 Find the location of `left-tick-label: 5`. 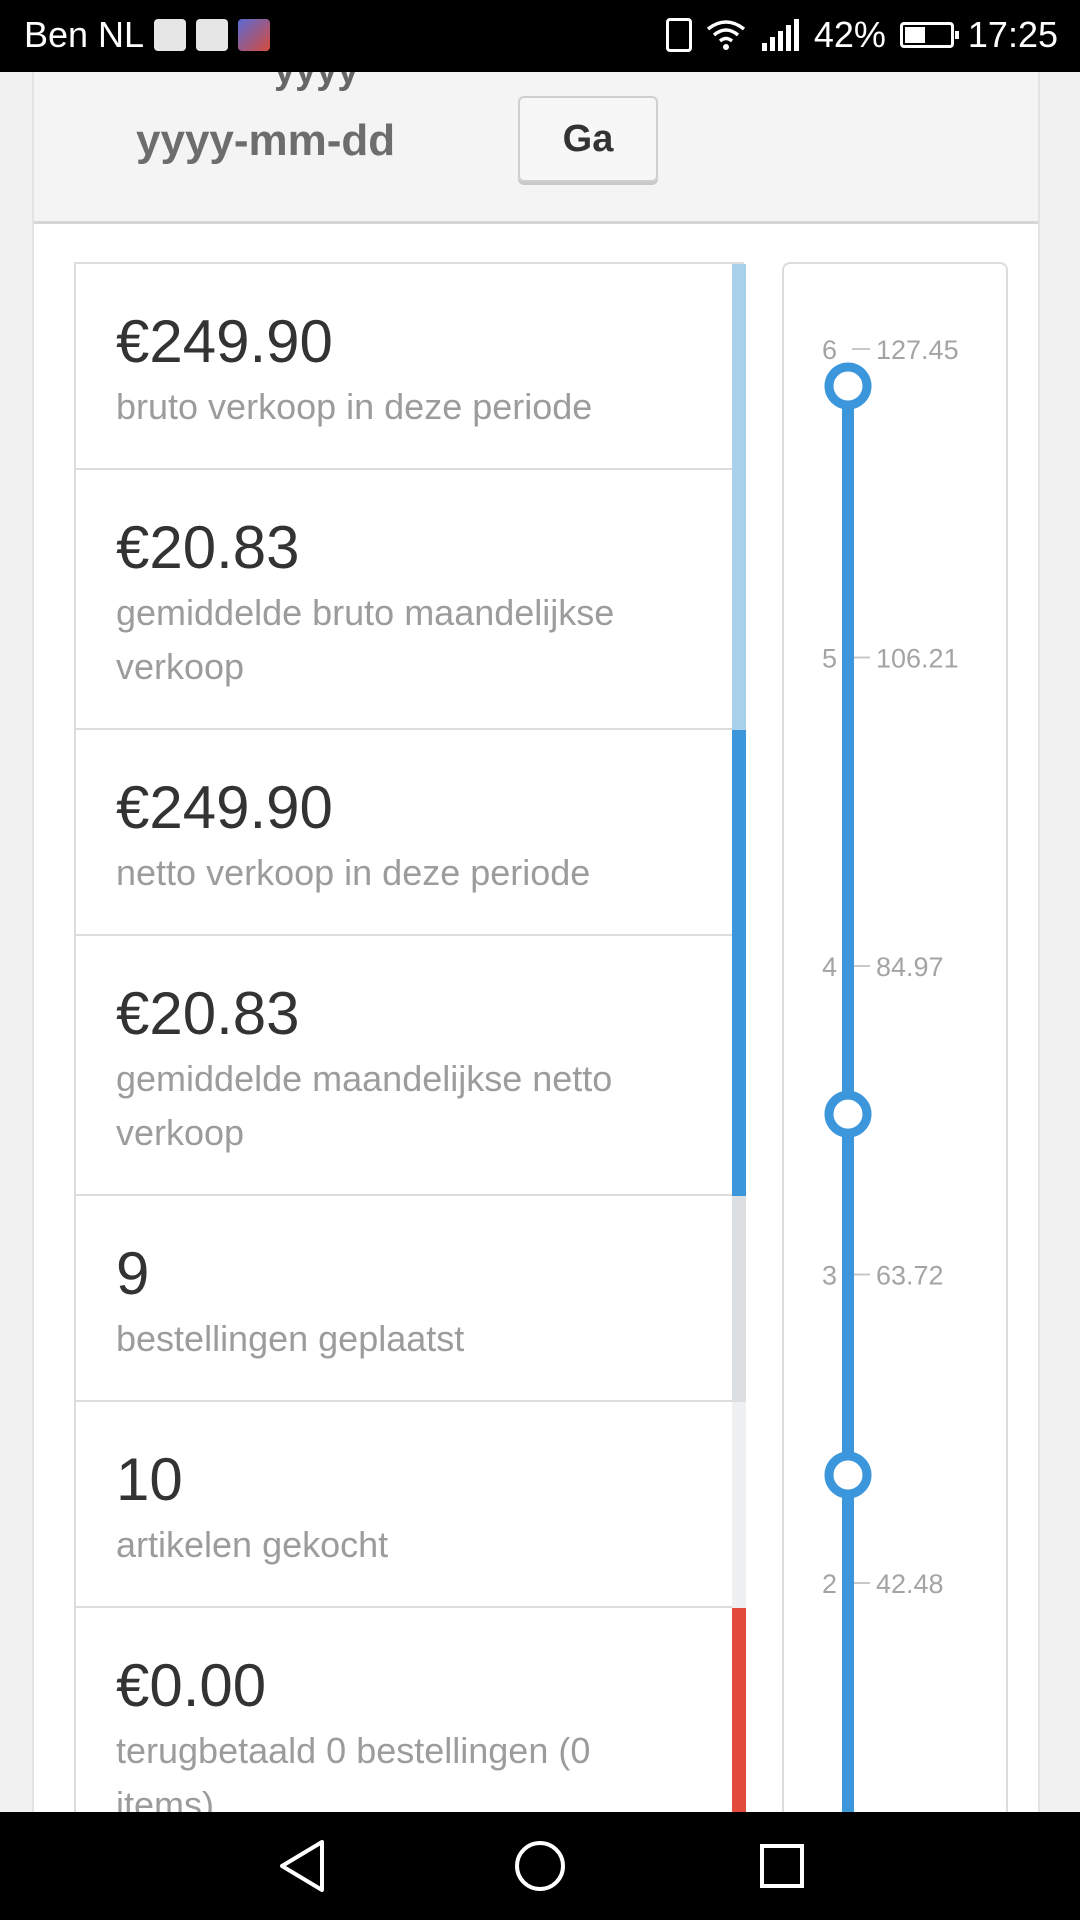

left-tick-label: 5 is located at coordinates (829, 659).